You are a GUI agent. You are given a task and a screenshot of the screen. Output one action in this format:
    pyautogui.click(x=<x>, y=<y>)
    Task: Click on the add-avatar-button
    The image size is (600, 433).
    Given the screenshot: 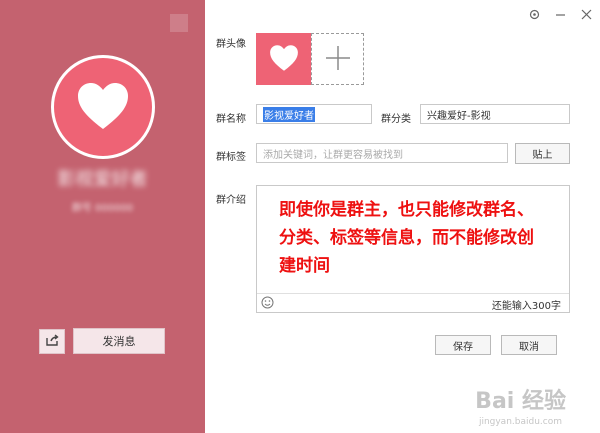 What is the action you would take?
    pyautogui.click(x=337, y=59)
    